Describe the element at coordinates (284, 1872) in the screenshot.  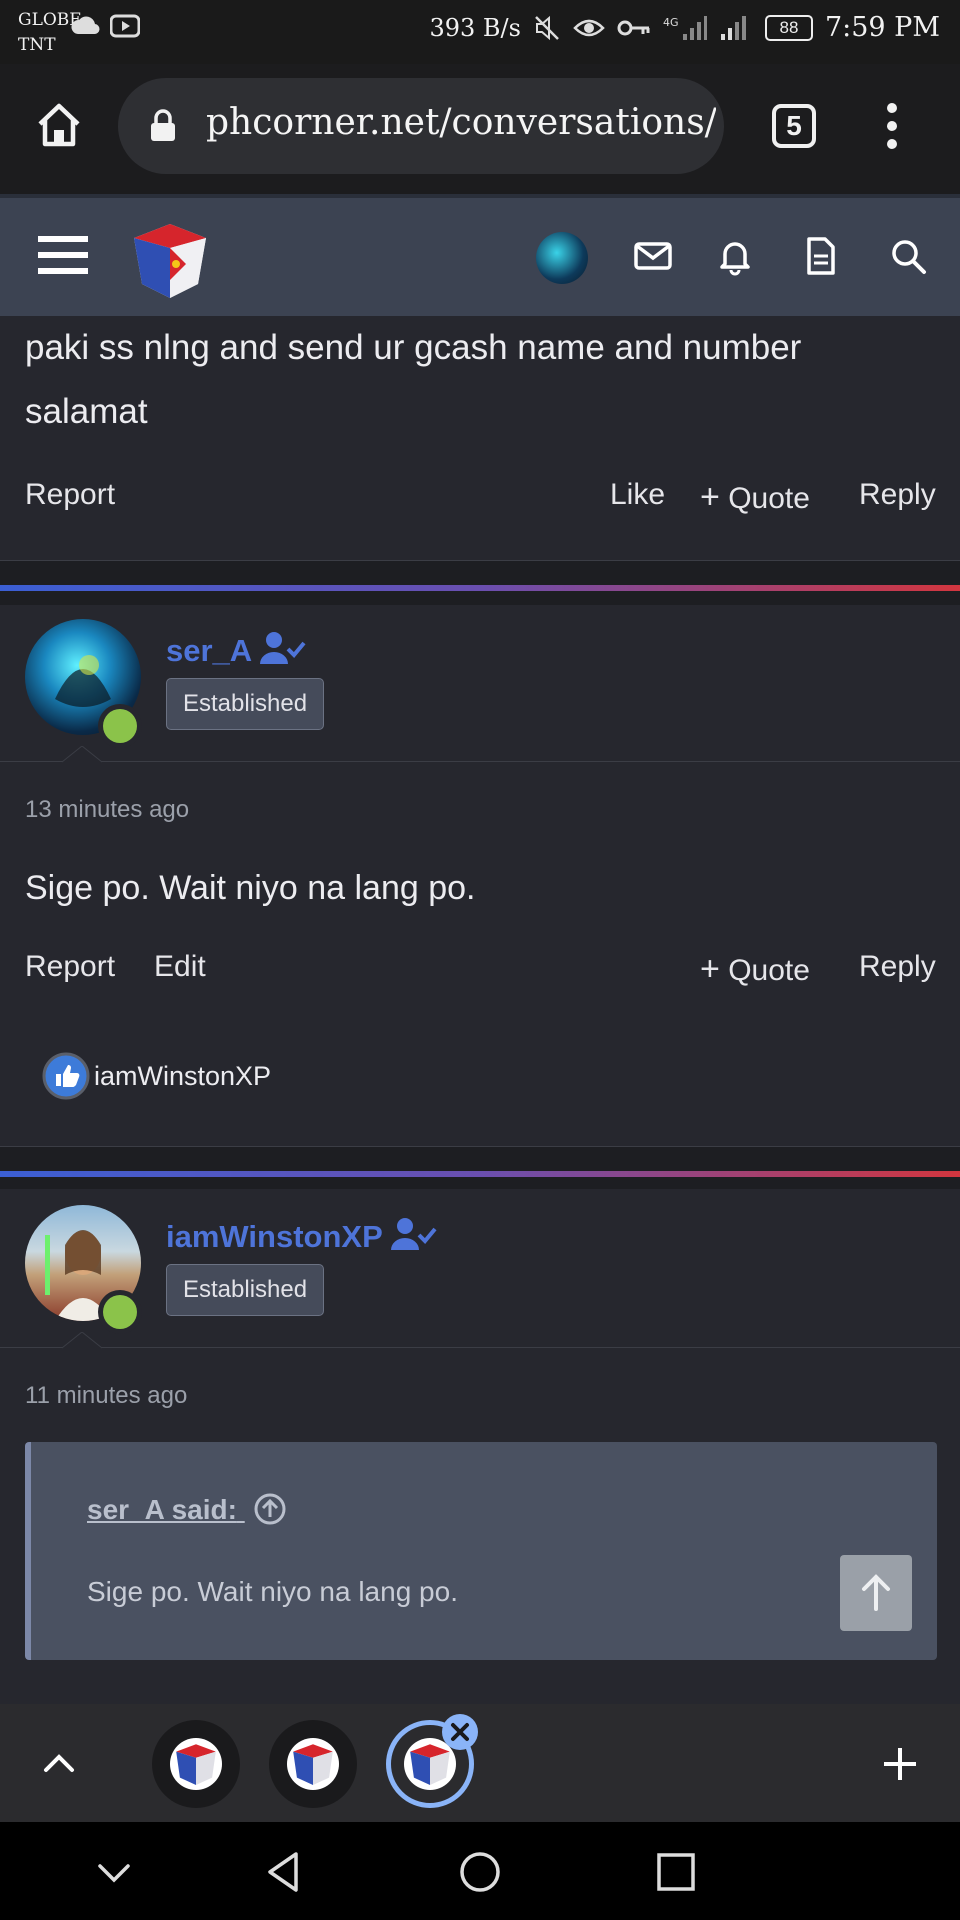
I see `back-icon` at that location.